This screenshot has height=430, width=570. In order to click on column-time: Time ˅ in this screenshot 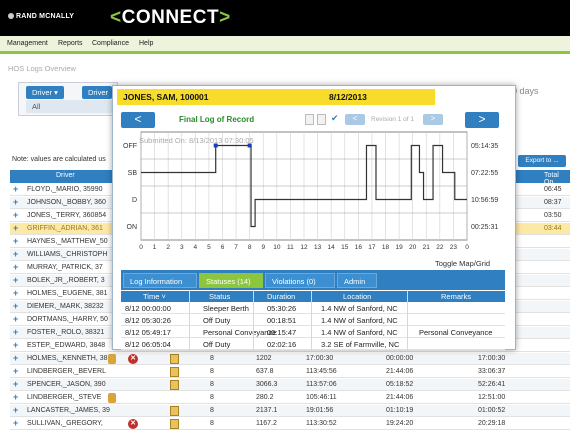, I will do `click(154, 296)`.